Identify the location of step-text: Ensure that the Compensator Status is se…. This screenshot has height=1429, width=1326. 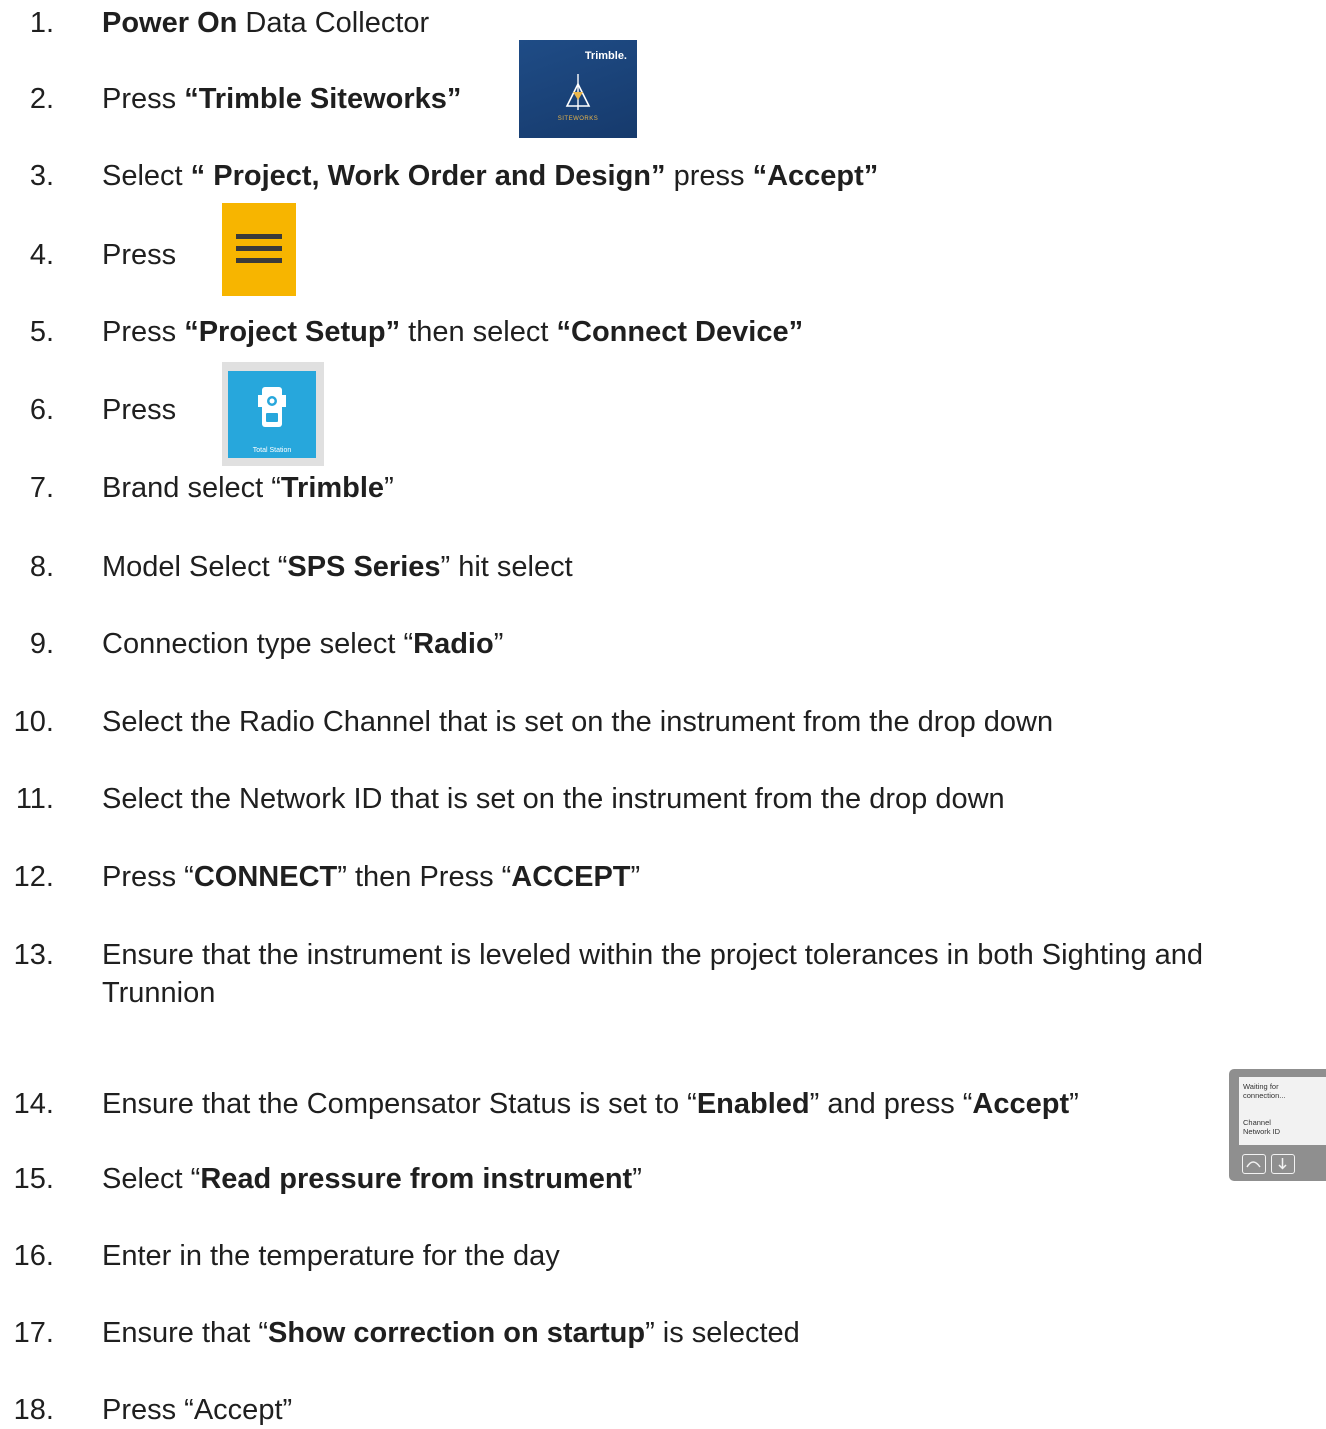
(590, 1104).